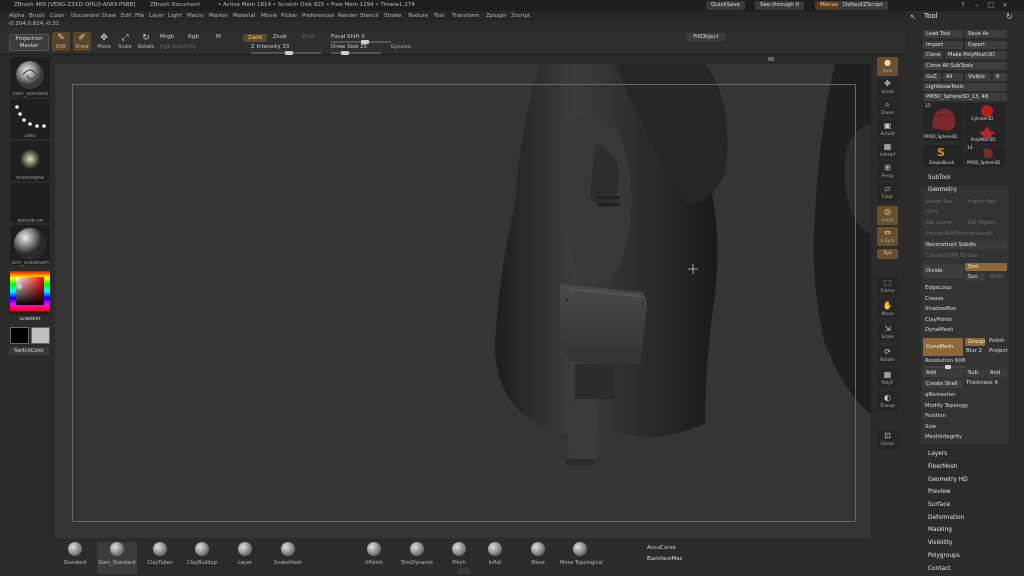 Image resolution: width=1024 pixels, height=576 pixels. I want to click on z-intensity-slider, so click(286, 53).